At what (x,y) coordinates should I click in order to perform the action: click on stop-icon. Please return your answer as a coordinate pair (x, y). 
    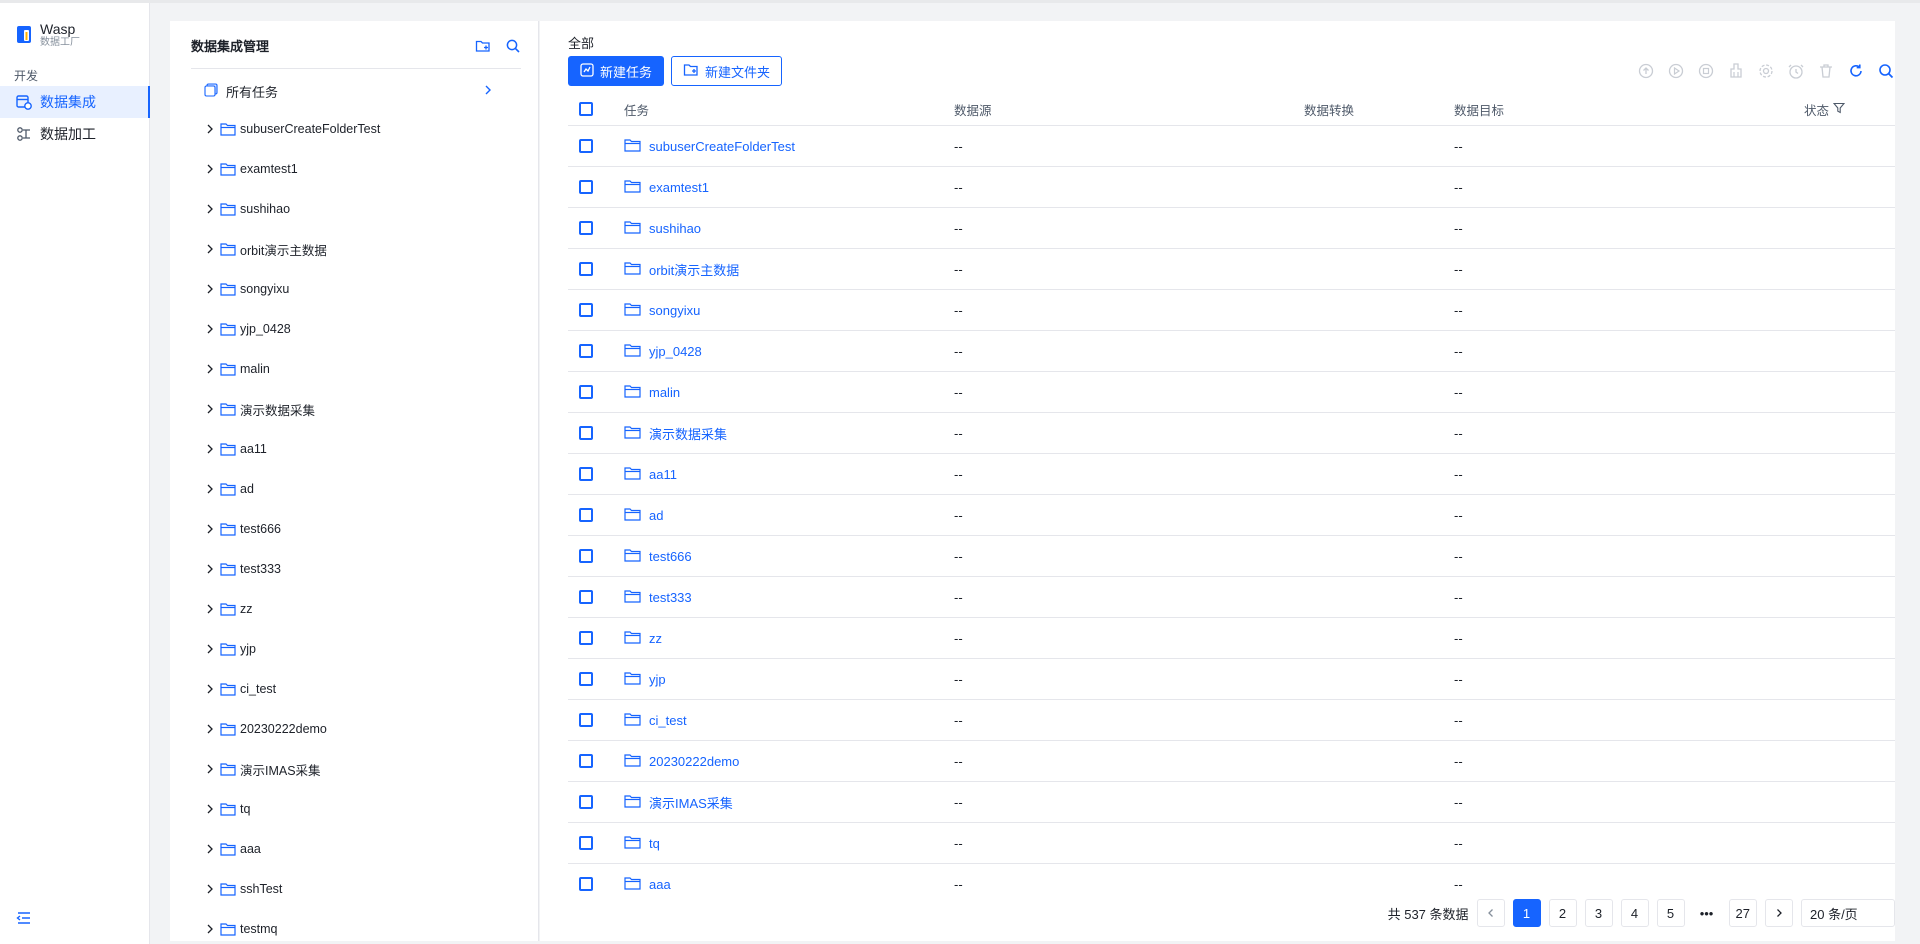
    Looking at the image, I should click on (1706, 71).